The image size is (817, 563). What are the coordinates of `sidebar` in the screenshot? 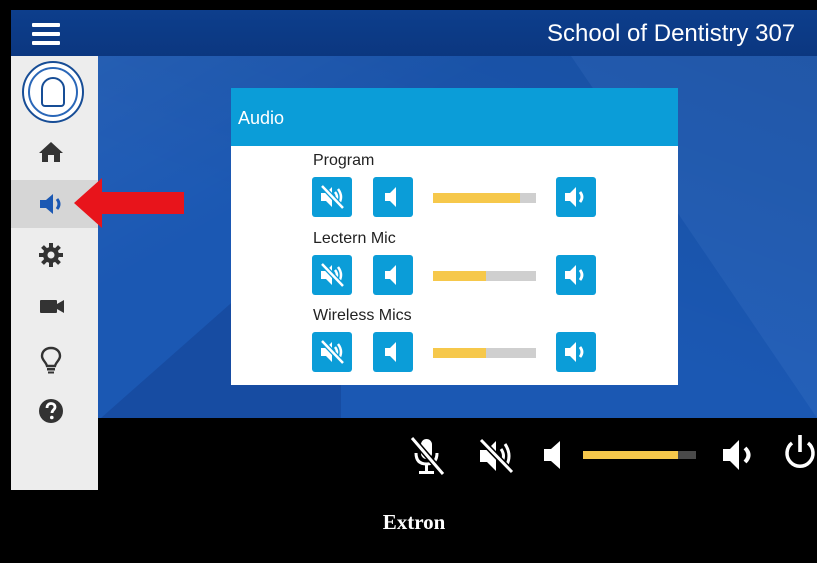 It's located at (54, 273).